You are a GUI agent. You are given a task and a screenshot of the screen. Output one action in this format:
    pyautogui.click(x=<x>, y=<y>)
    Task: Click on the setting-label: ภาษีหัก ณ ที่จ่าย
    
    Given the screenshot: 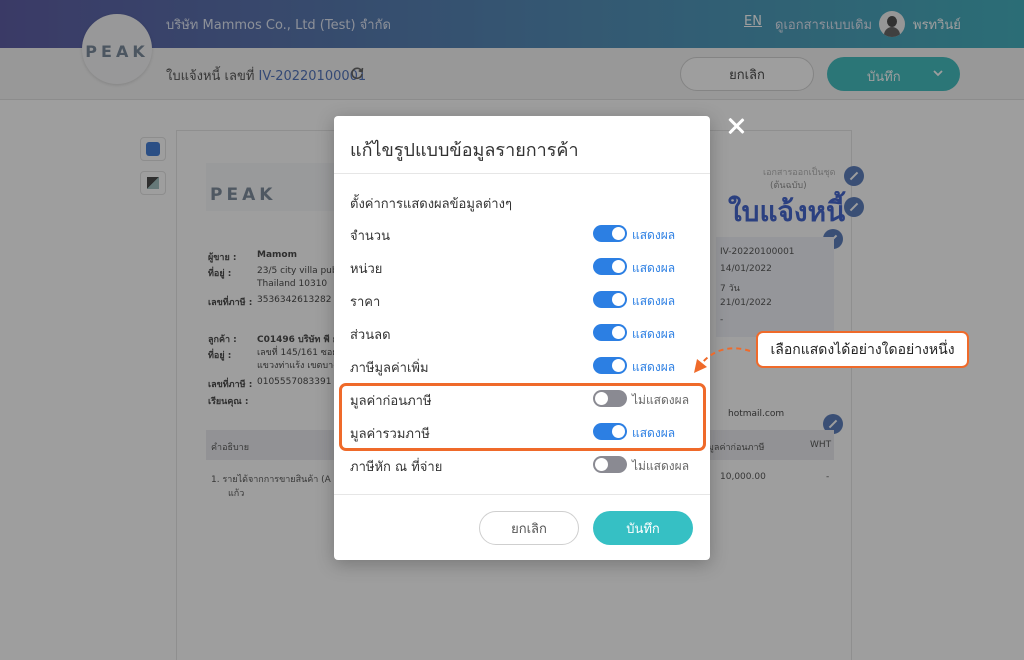 What is the action you would take?
    pyautogui.click(x=396, y=467)
    